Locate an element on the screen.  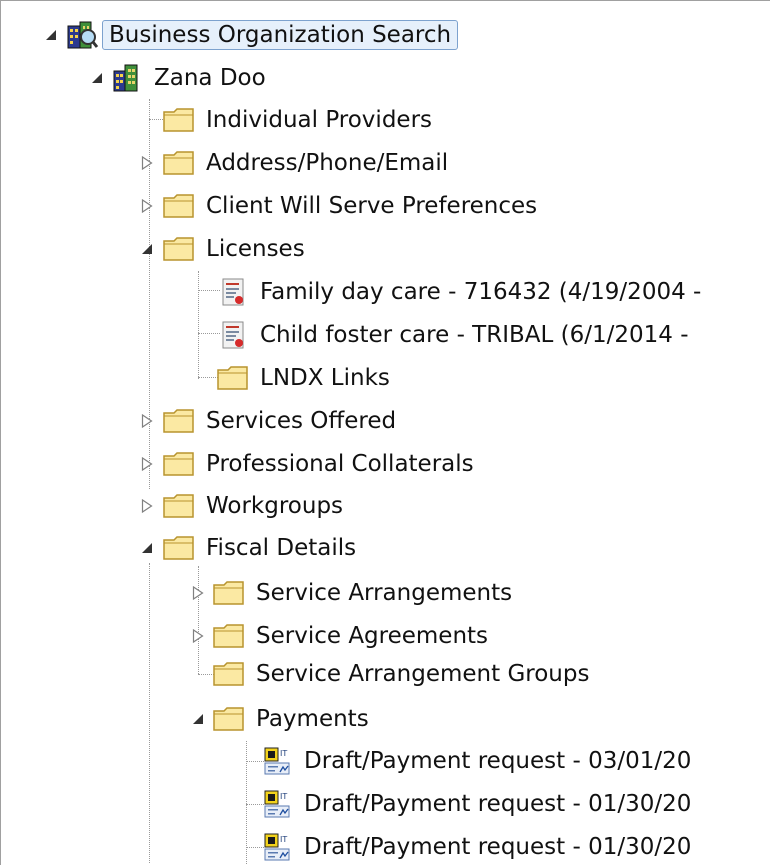
tree-node-label: Address/Phone/Email is located at coordinates (327, 163).